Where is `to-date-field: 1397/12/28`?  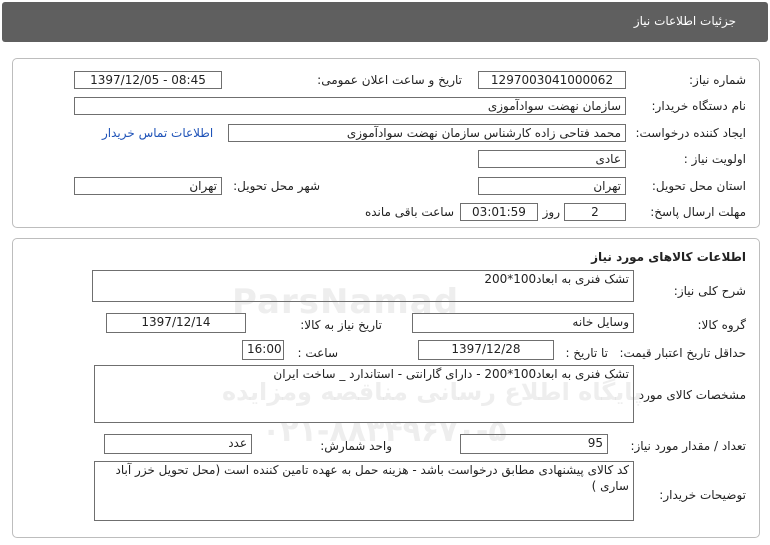
to-date-field: 1397/12/28 is located at coordinates (486, 350).